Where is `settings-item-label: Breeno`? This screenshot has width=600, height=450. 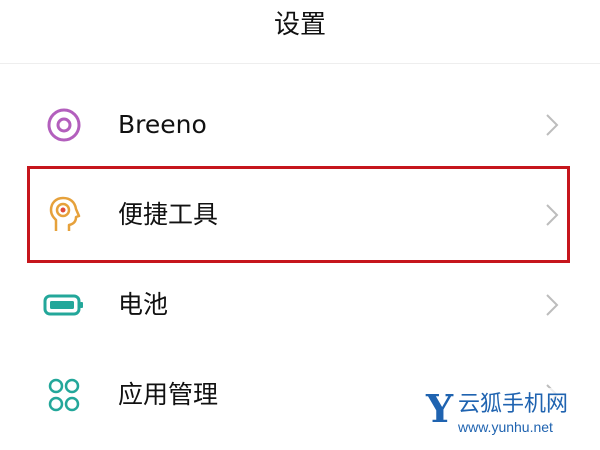 settings-item-label: Breeno is located at coordinates (162, 124).